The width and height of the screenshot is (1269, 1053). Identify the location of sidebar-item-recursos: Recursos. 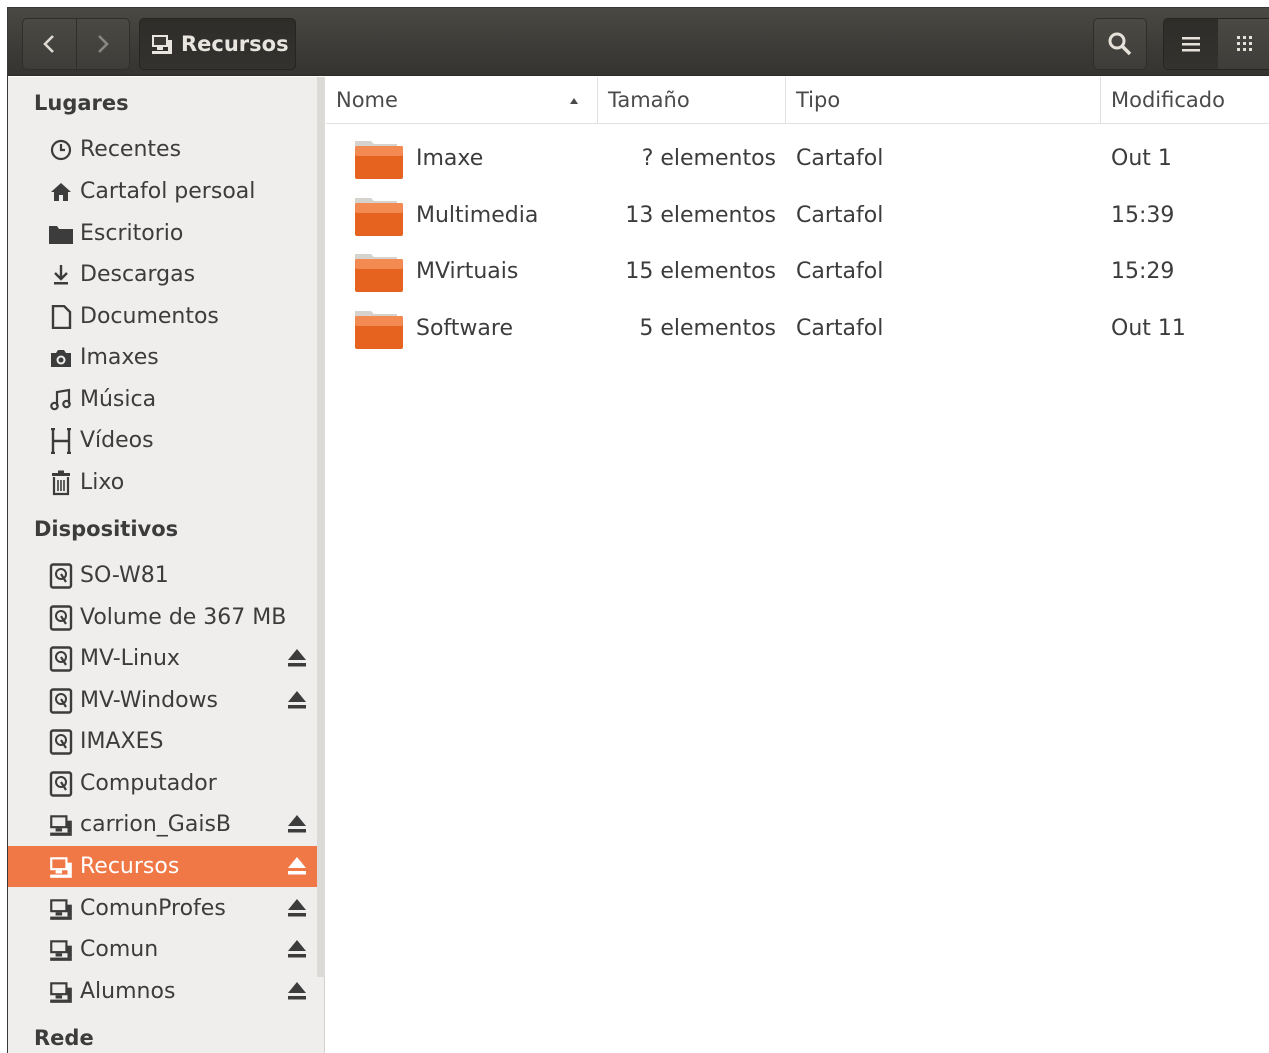
(162, 866).